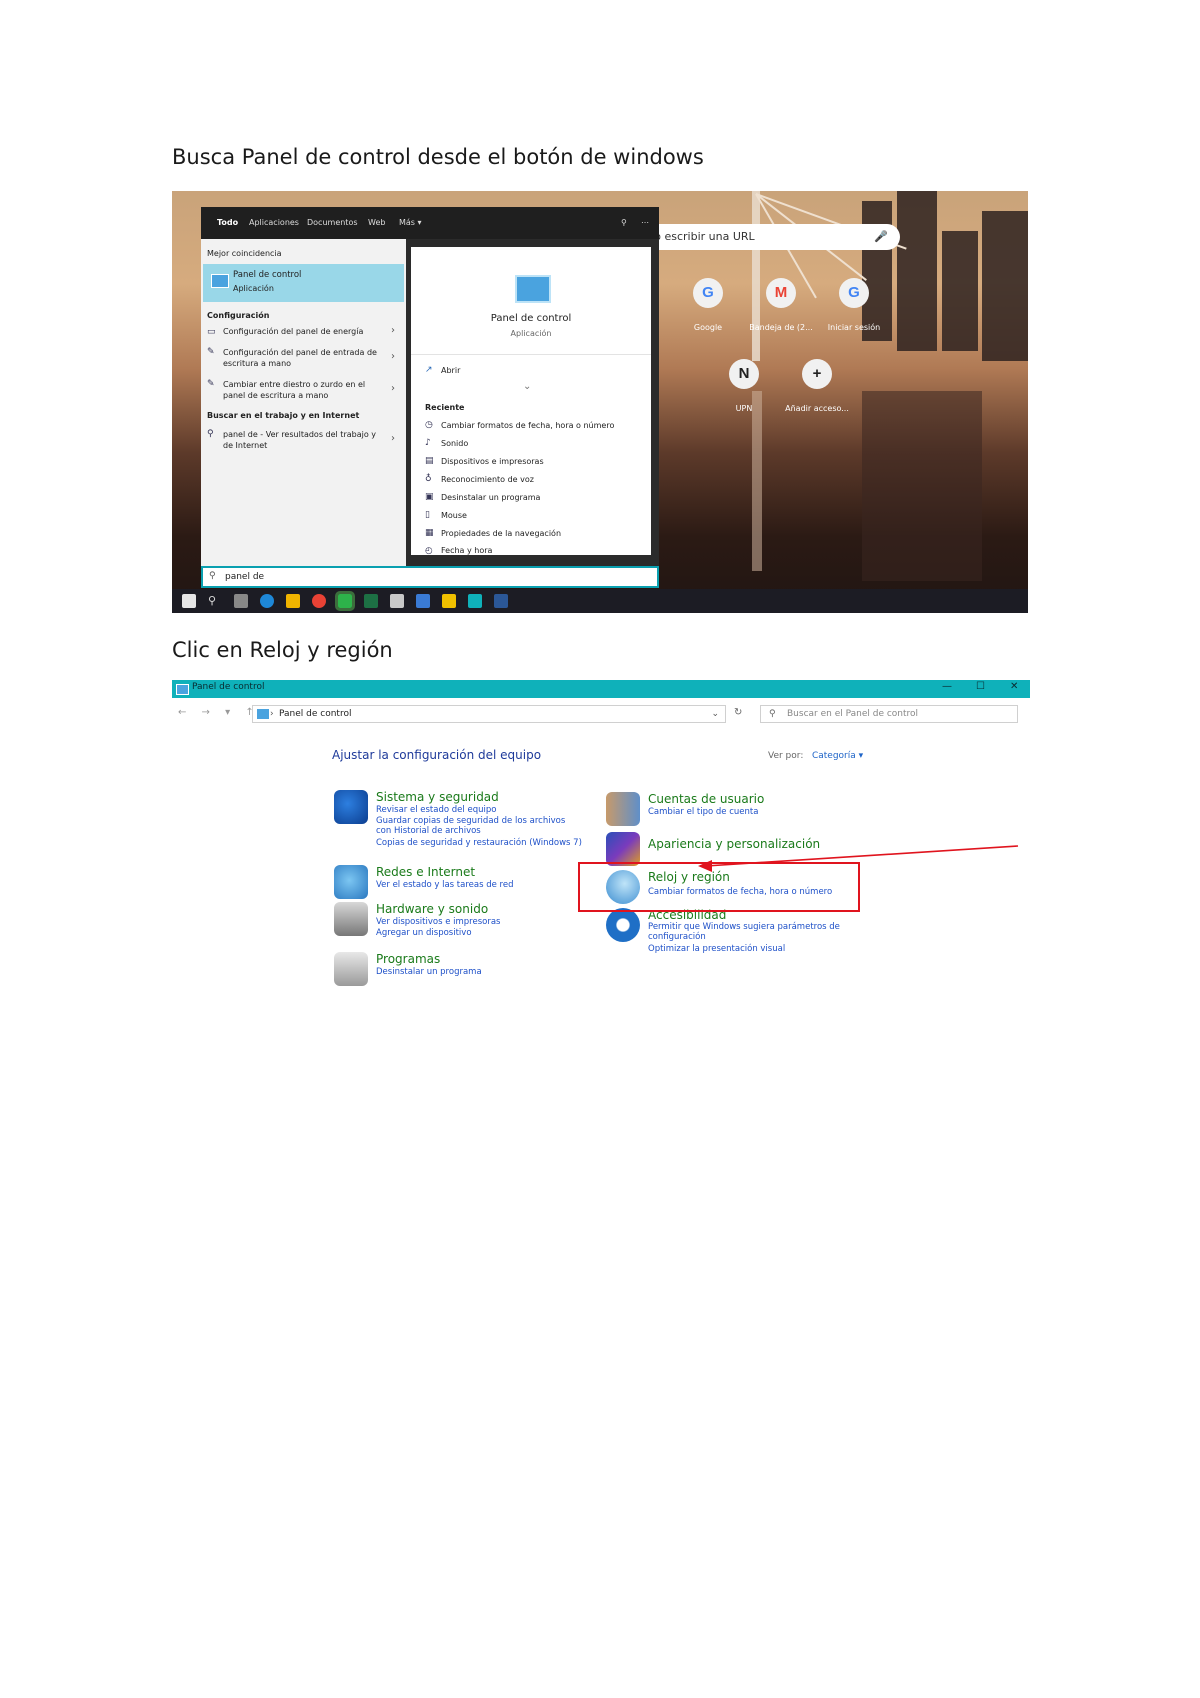 The height and width of the screenshot is (1698, 1200). What do you see at coordinates (332, 222) in the screenshot?
I see `tab-documentos: Documentos` at bounding box center [332, 222].